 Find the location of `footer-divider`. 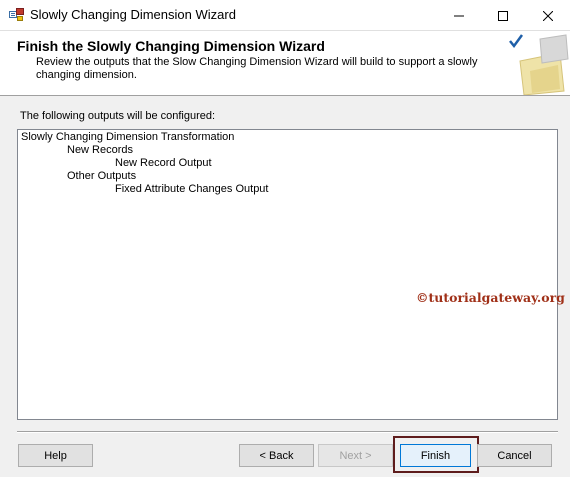

footer-divider is located at coordinates (287, 432).